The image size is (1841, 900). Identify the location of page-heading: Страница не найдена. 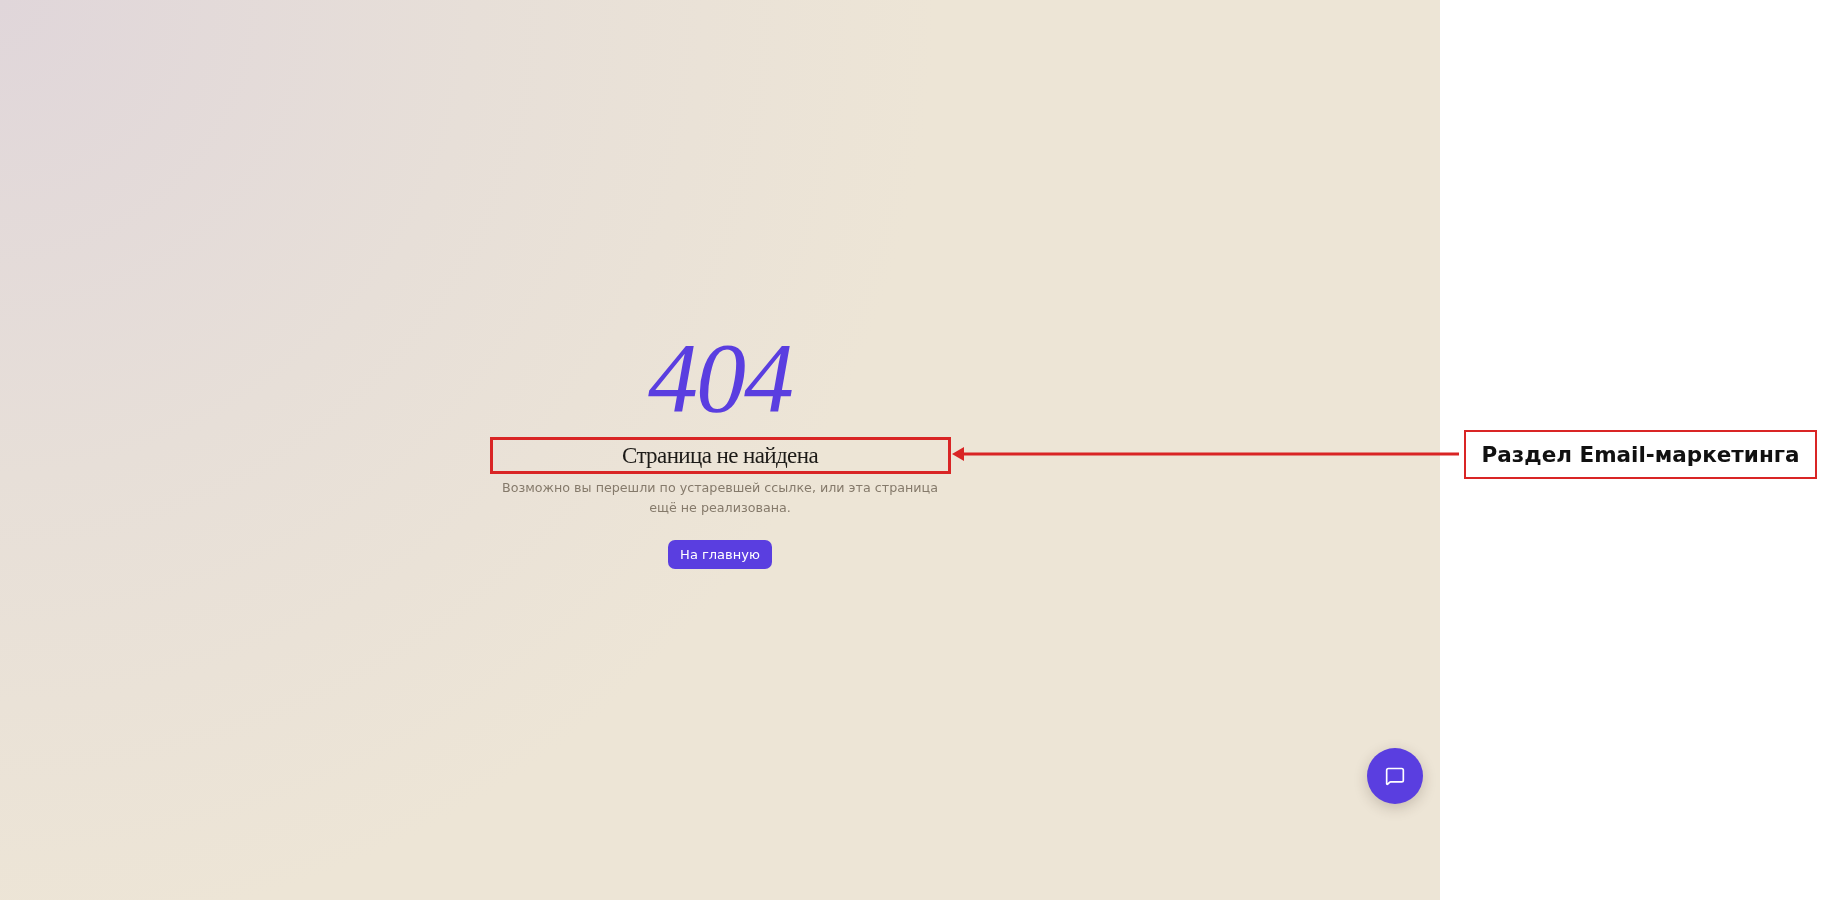
(720, 455).